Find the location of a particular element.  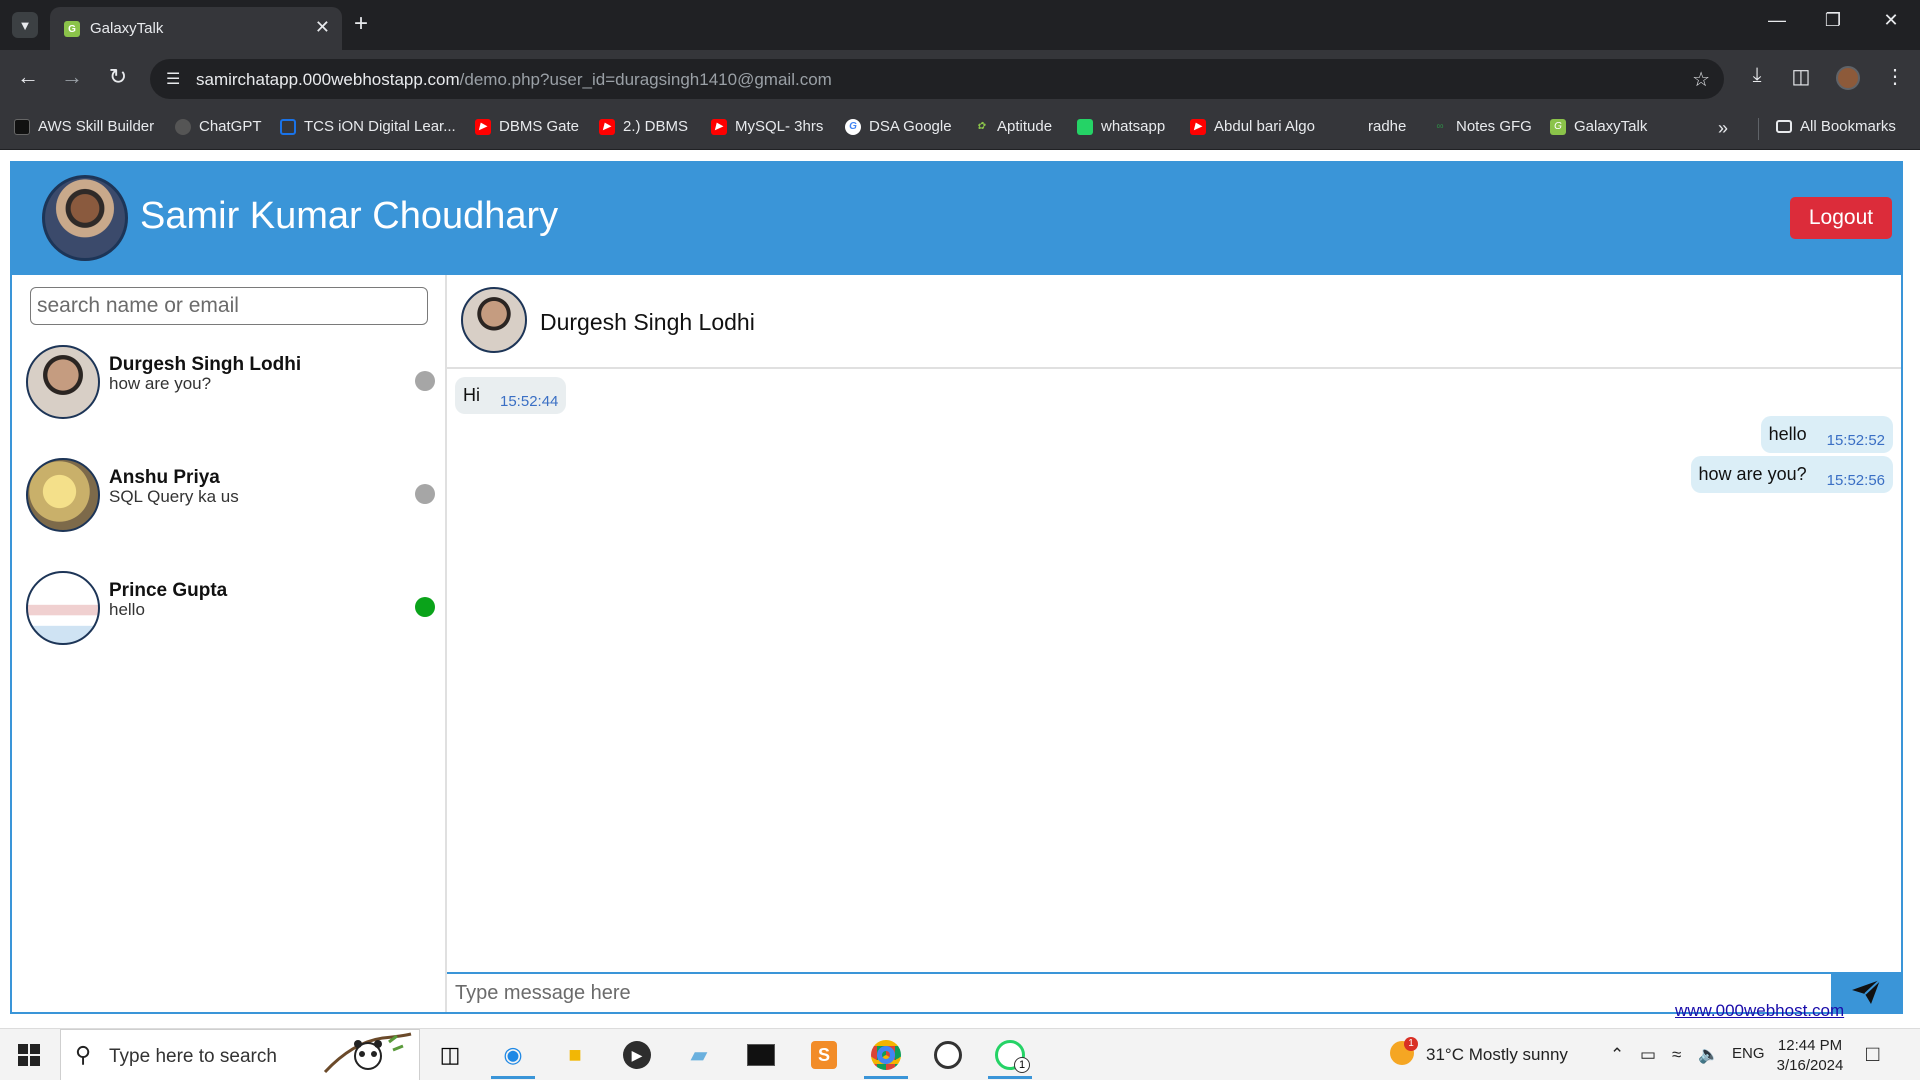

message-text: hello is located at coordinates (1787, 434).